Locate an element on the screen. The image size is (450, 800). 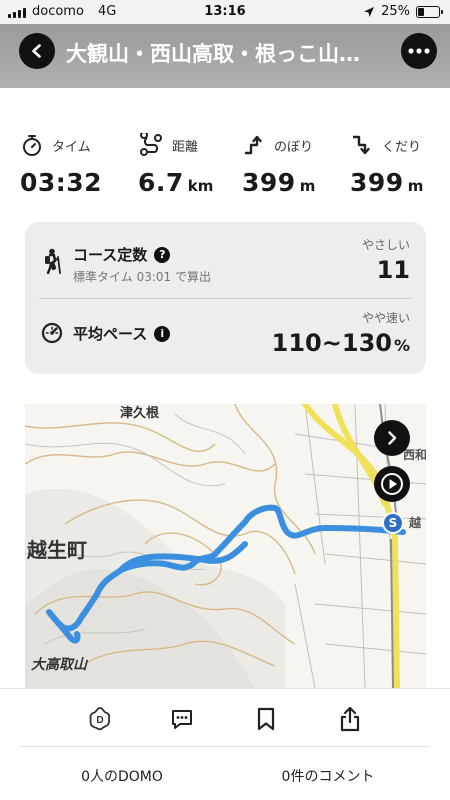
map-expand-button is located at coordinates (392, 438).